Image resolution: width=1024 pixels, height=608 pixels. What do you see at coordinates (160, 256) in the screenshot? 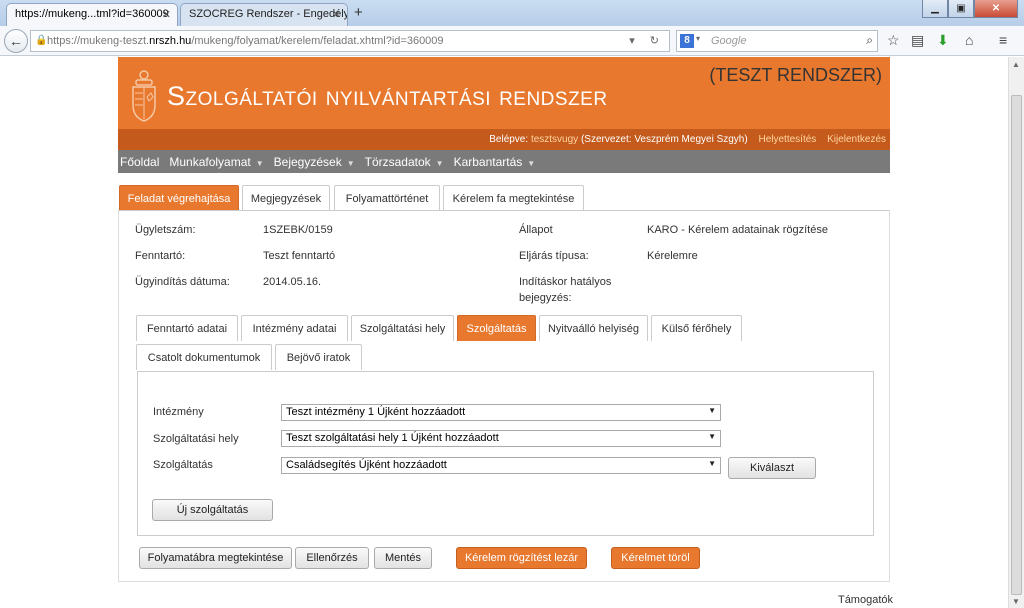
I see `maintainer-label: Fenntartó:` at bounding box center [160, 256].